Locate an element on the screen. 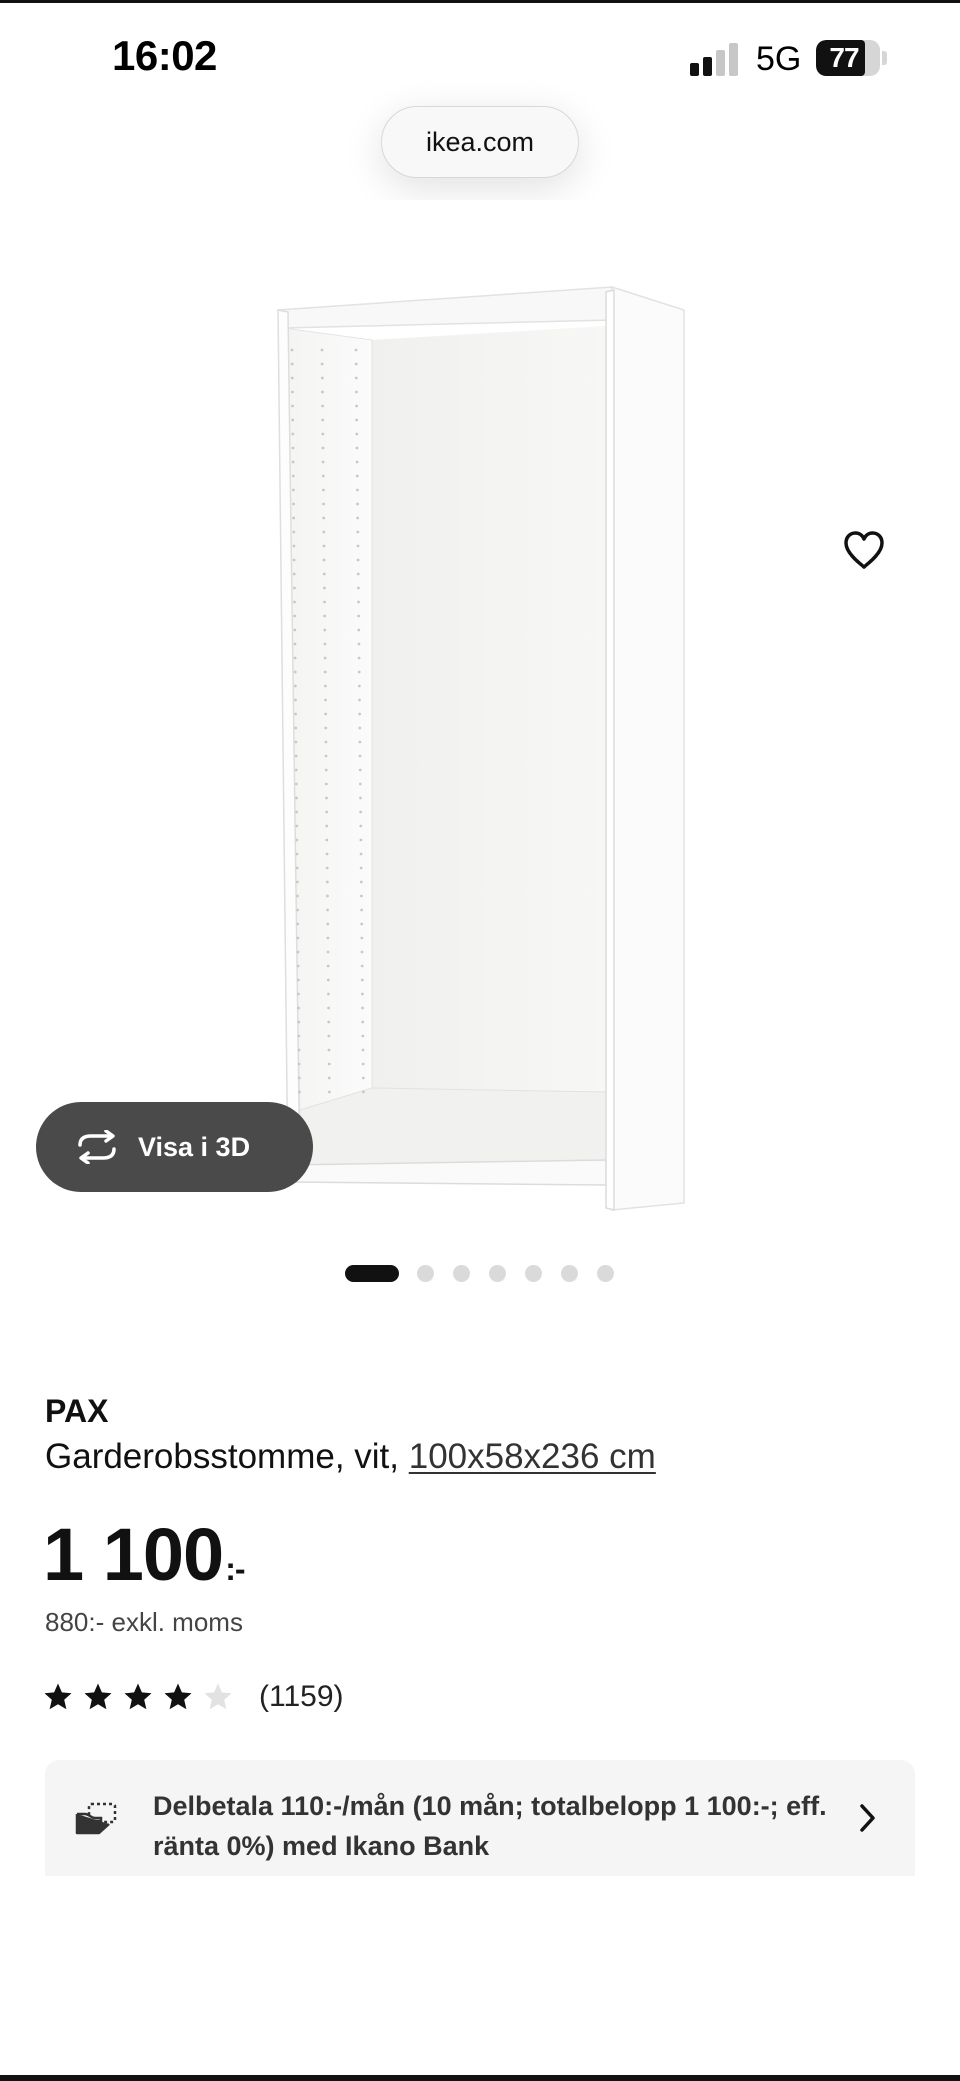 The width and height of the screenshot is (960, 2081). chevron-right-icon is located at coordinates (867, 1818).